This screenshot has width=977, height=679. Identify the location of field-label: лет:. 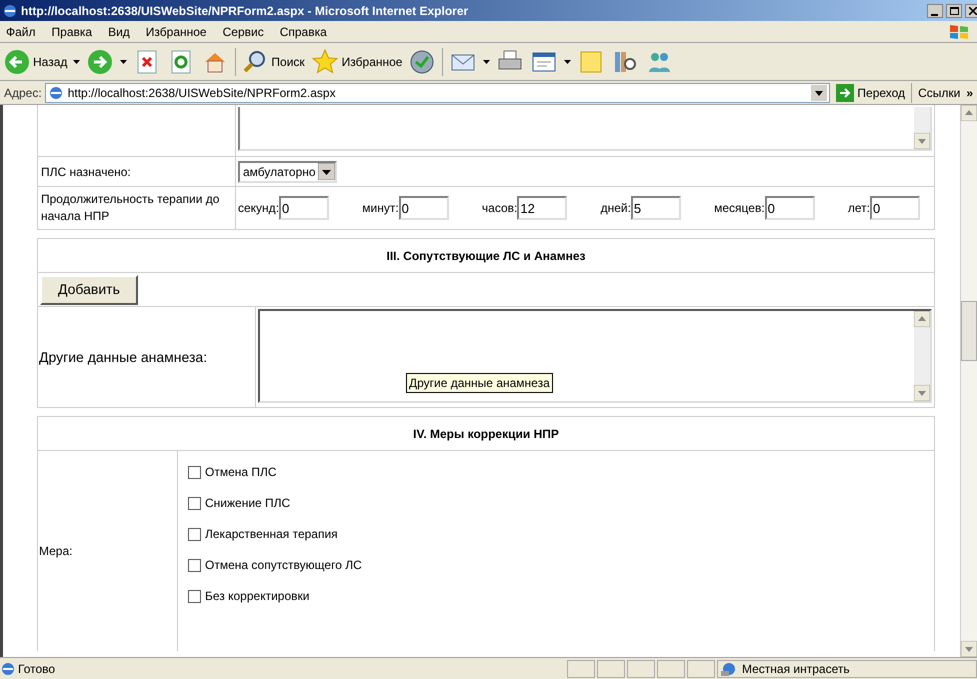
(859, 208).